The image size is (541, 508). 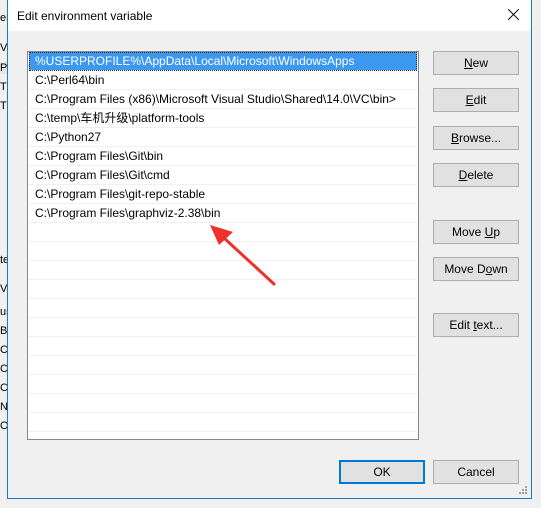 What do you see at coordinates (223, 175) in the screenshot?
I see `list-item: C:\Program Files\Git\cmd` at bounding box center [223, 175].